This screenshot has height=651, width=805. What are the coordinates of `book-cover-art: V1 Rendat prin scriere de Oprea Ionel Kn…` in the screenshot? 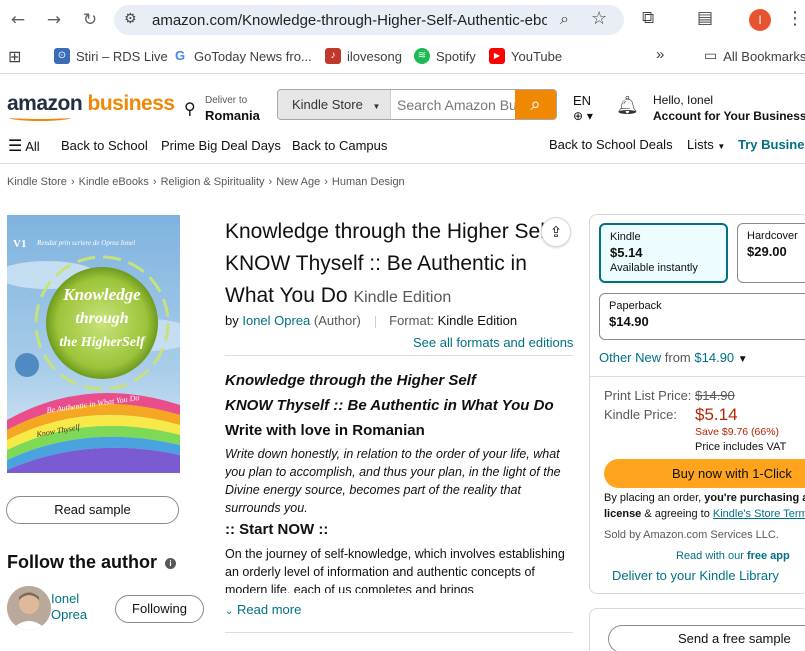 It's located at (93, 344).